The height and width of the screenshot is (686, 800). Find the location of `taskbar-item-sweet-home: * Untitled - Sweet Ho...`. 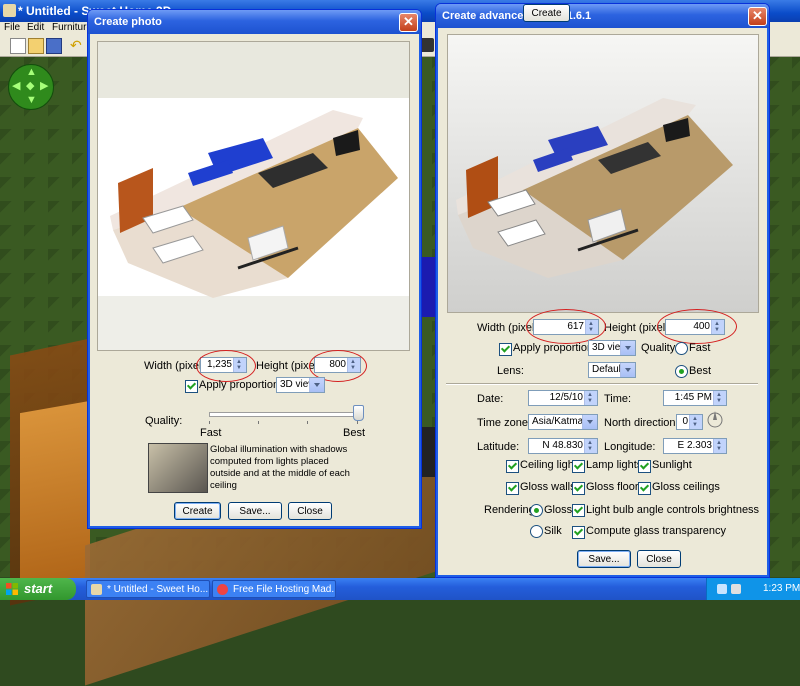

taskbar-item-sweet-home: * Untitled - Sweet Ho... is located at coordinates (148, 589).